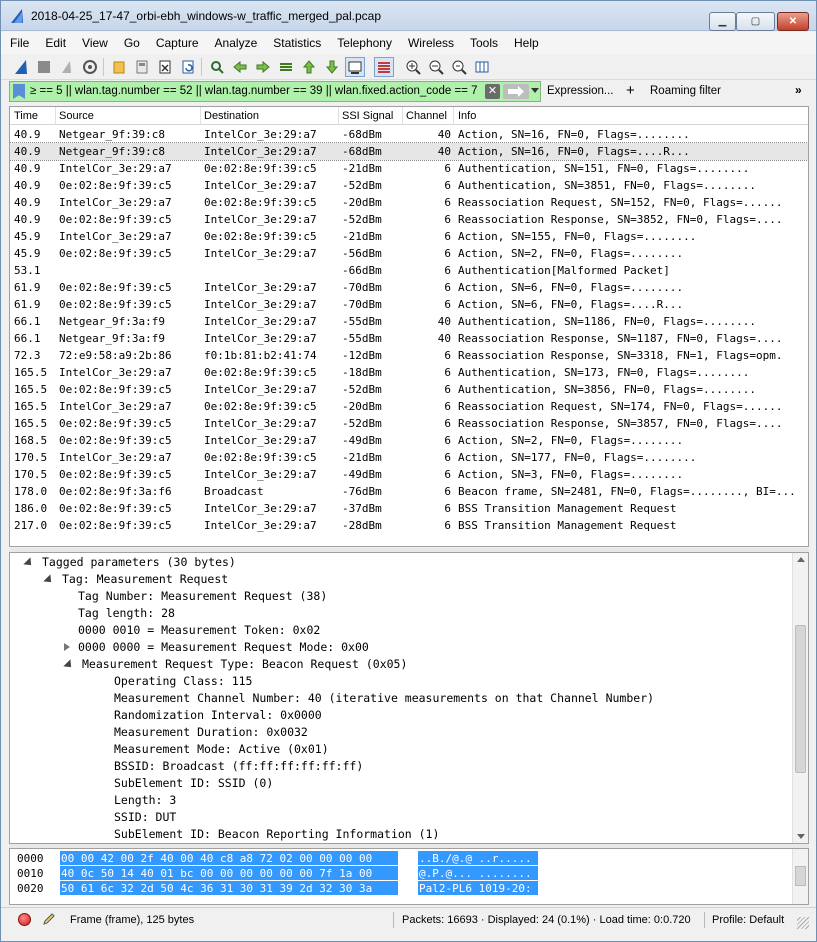 The height and width of the screenshot is (942, 817). Describe the element at coordinates (221, 750) in the screenshot. I see `tree-item: Measurement Mode: Active (0x01)` at that location.